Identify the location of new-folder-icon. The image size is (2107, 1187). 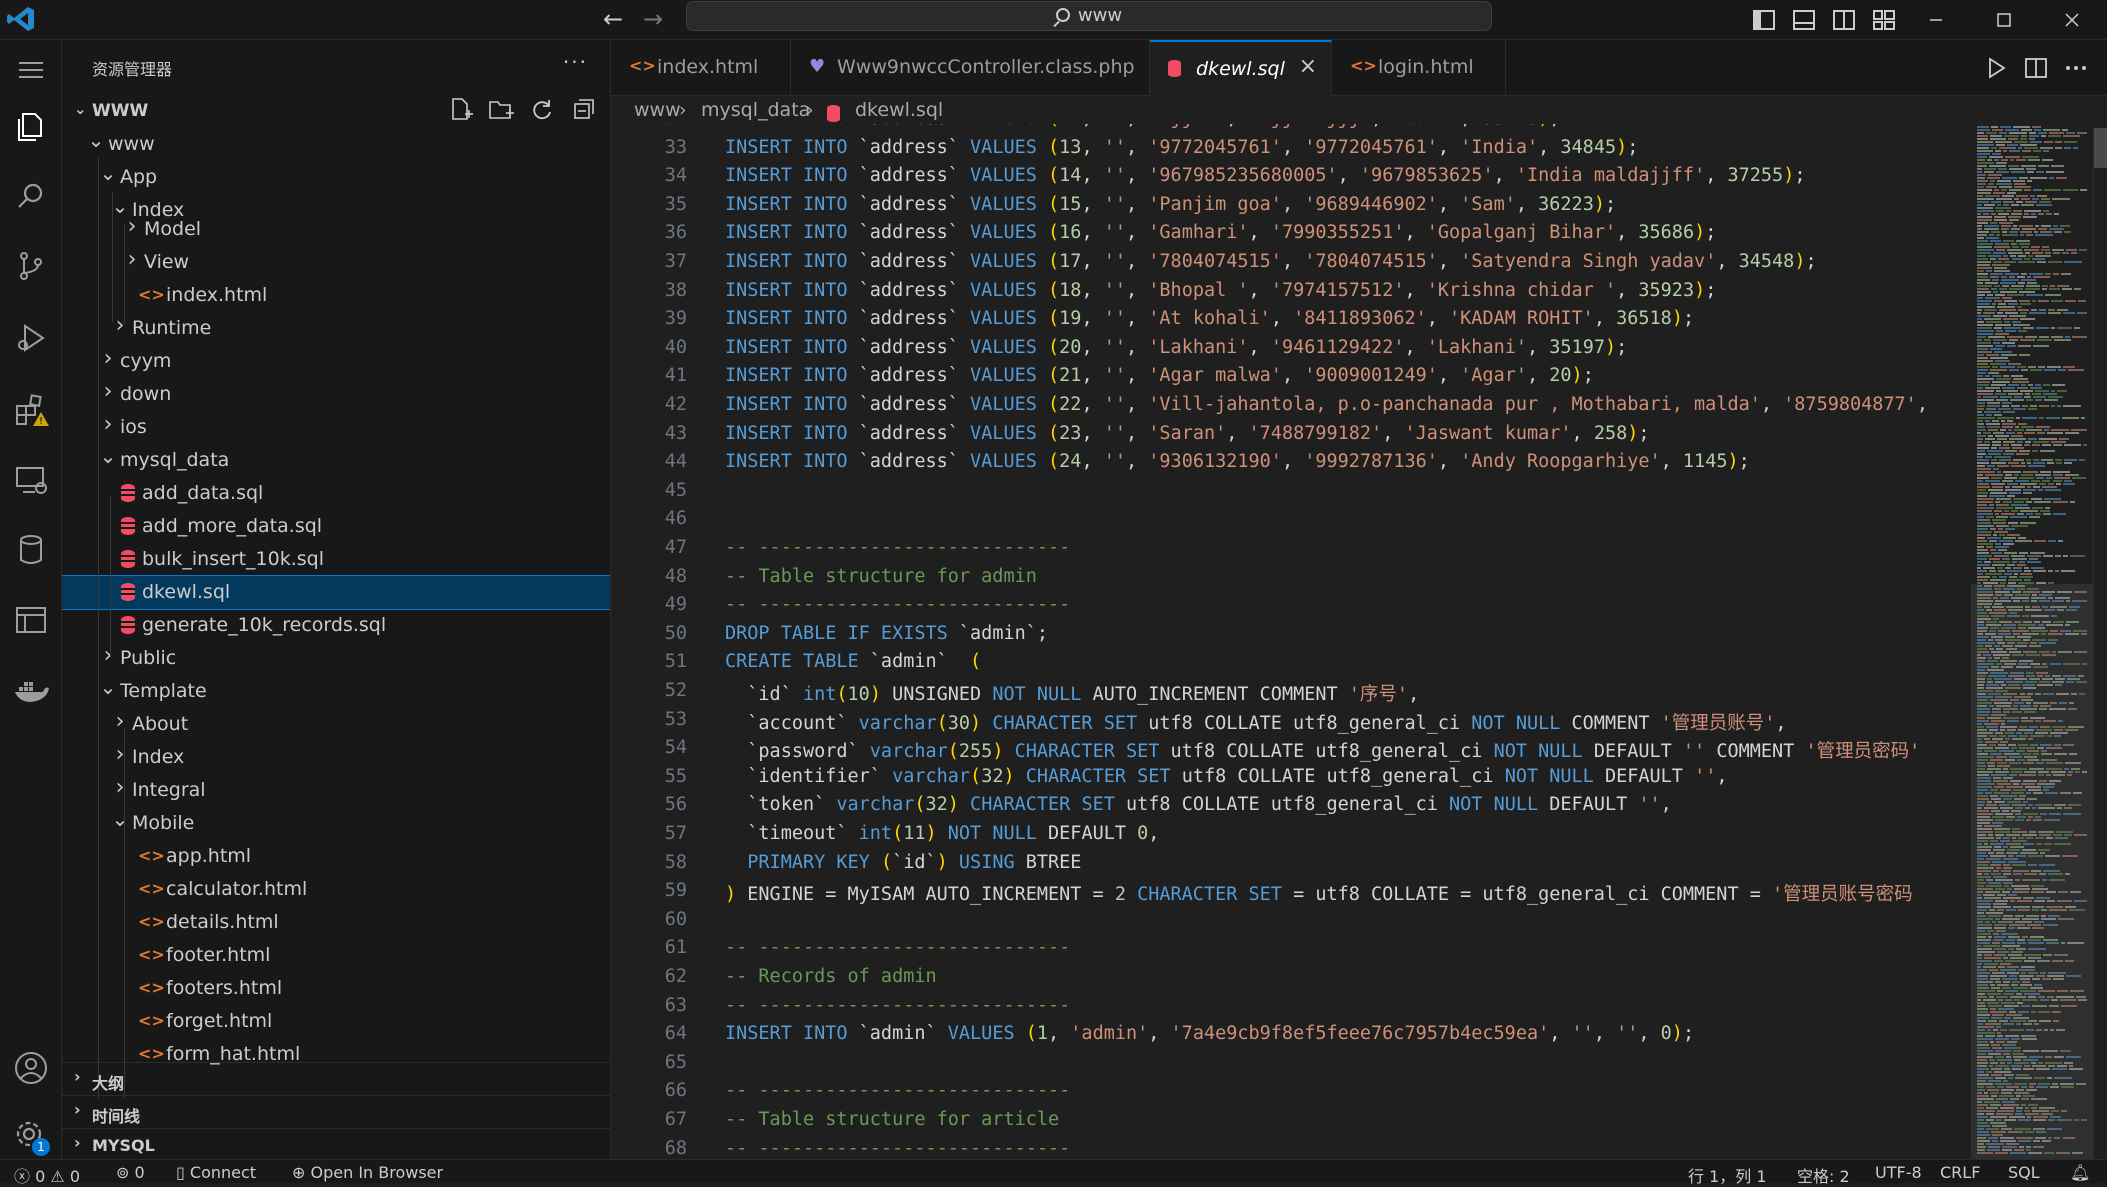
(501, 109).